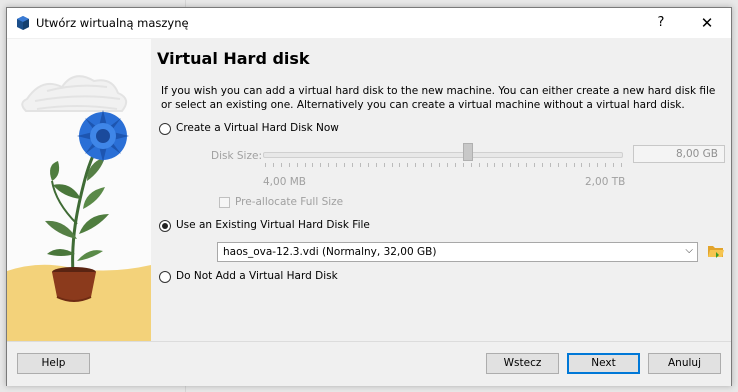 Image resolution: width=738 pixels, height=392 pixels. What do you see at coordinates (603, 363) in the screenshot?
I see `next-button: Next` at bounding box center [603, 363].